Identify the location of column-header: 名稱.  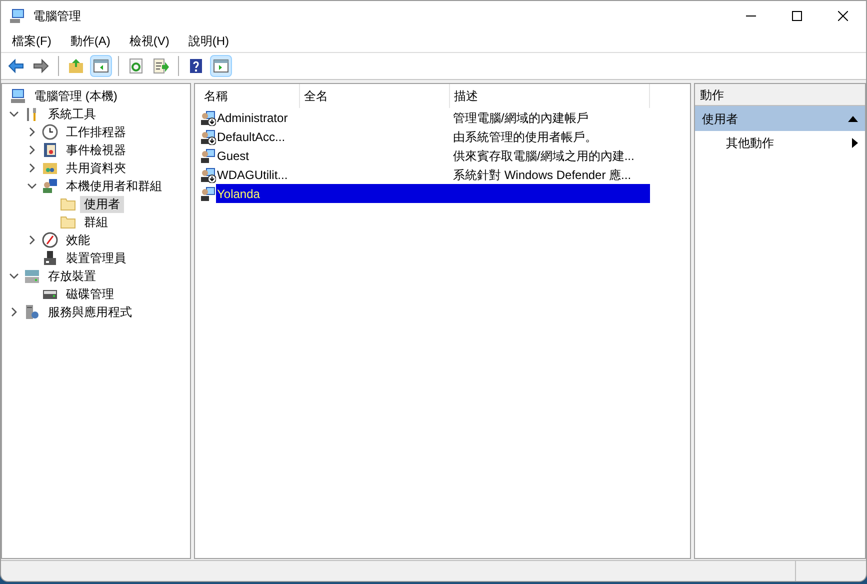
(250, 96).